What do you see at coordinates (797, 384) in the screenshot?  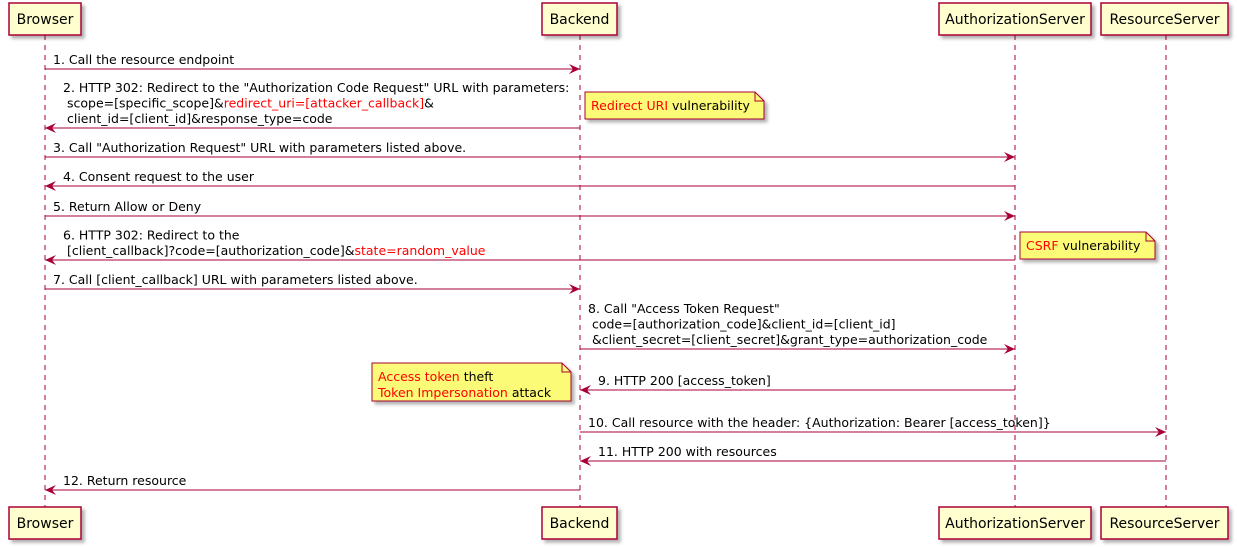 I see `message-9: 9. HTTP 200 [access_token]` at bounding box center [797, 384].